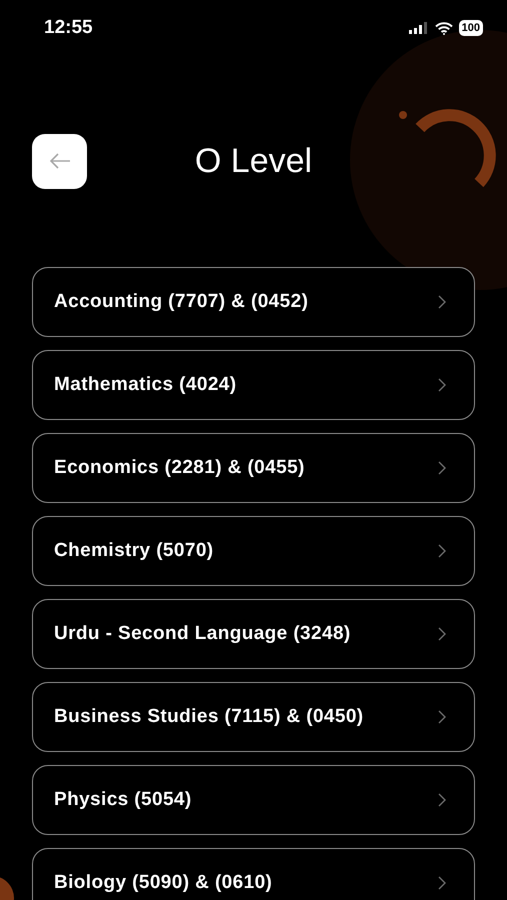 This screenshot has width=507, height=900. What do you see at coordinates (253, 551) in the screenshot?
I see `subject-item: Chemistry (5070)` at bounding box center [253, 551].